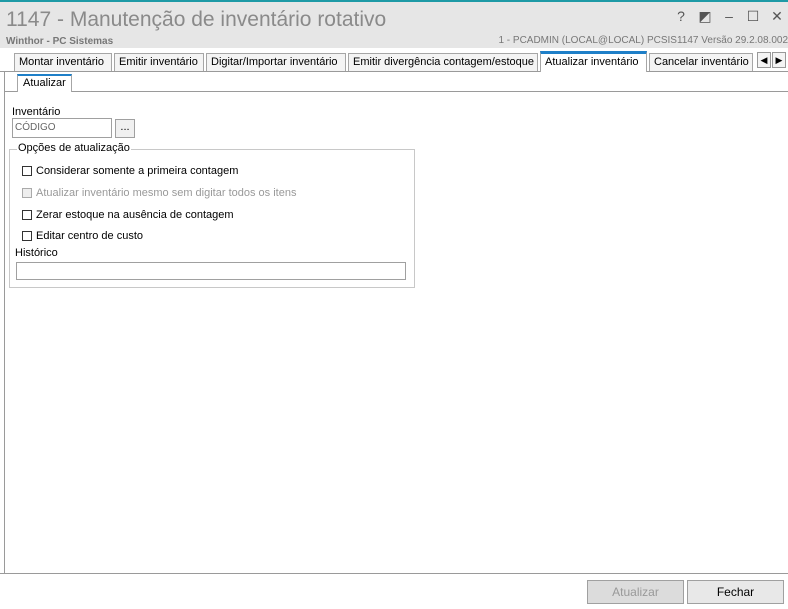  Describe the element at coordinates (593, 61) in the screenshot. I see `tab-atualizar-inventario: Atualizar inventário` at that location.